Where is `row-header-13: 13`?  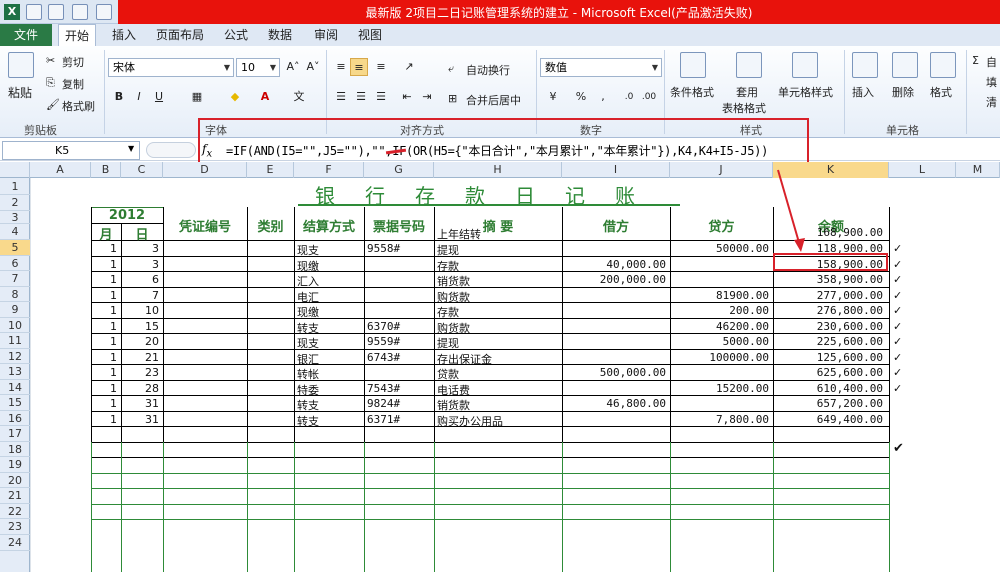 row-header-13: 13 is located at coordinates (15, 372).